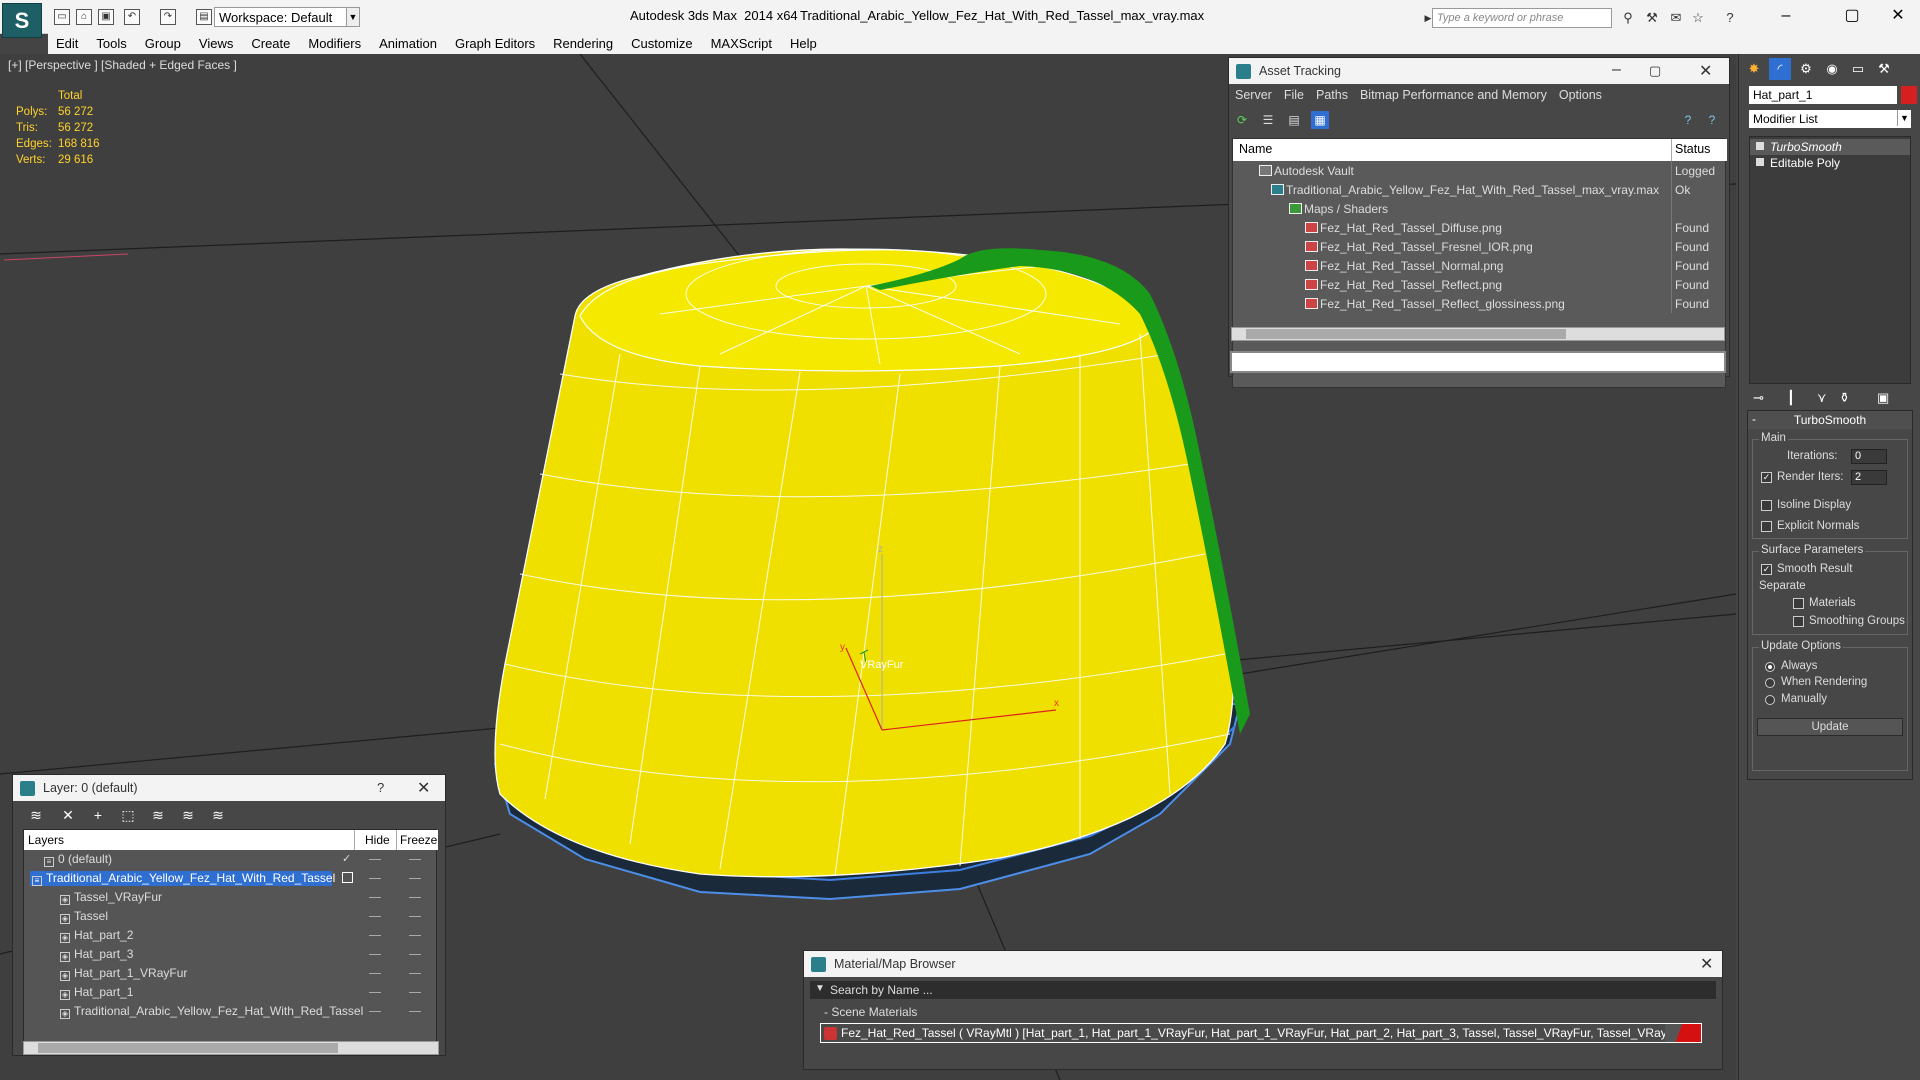 The image size is (1920, 1080). Describe the element at coordinates (1758, 398) in the screenshot. I see `pin-stack-icon: ⊸` at that location.